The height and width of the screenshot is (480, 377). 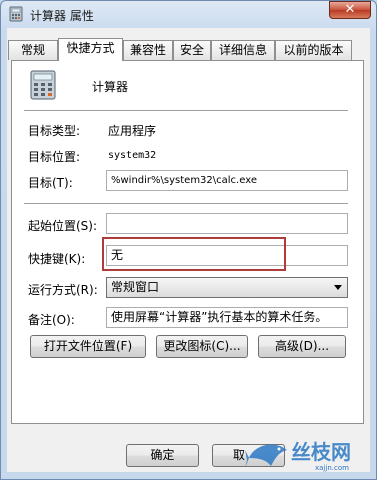 I want to click on tab-general: 常规, so click(x=33, y=50).